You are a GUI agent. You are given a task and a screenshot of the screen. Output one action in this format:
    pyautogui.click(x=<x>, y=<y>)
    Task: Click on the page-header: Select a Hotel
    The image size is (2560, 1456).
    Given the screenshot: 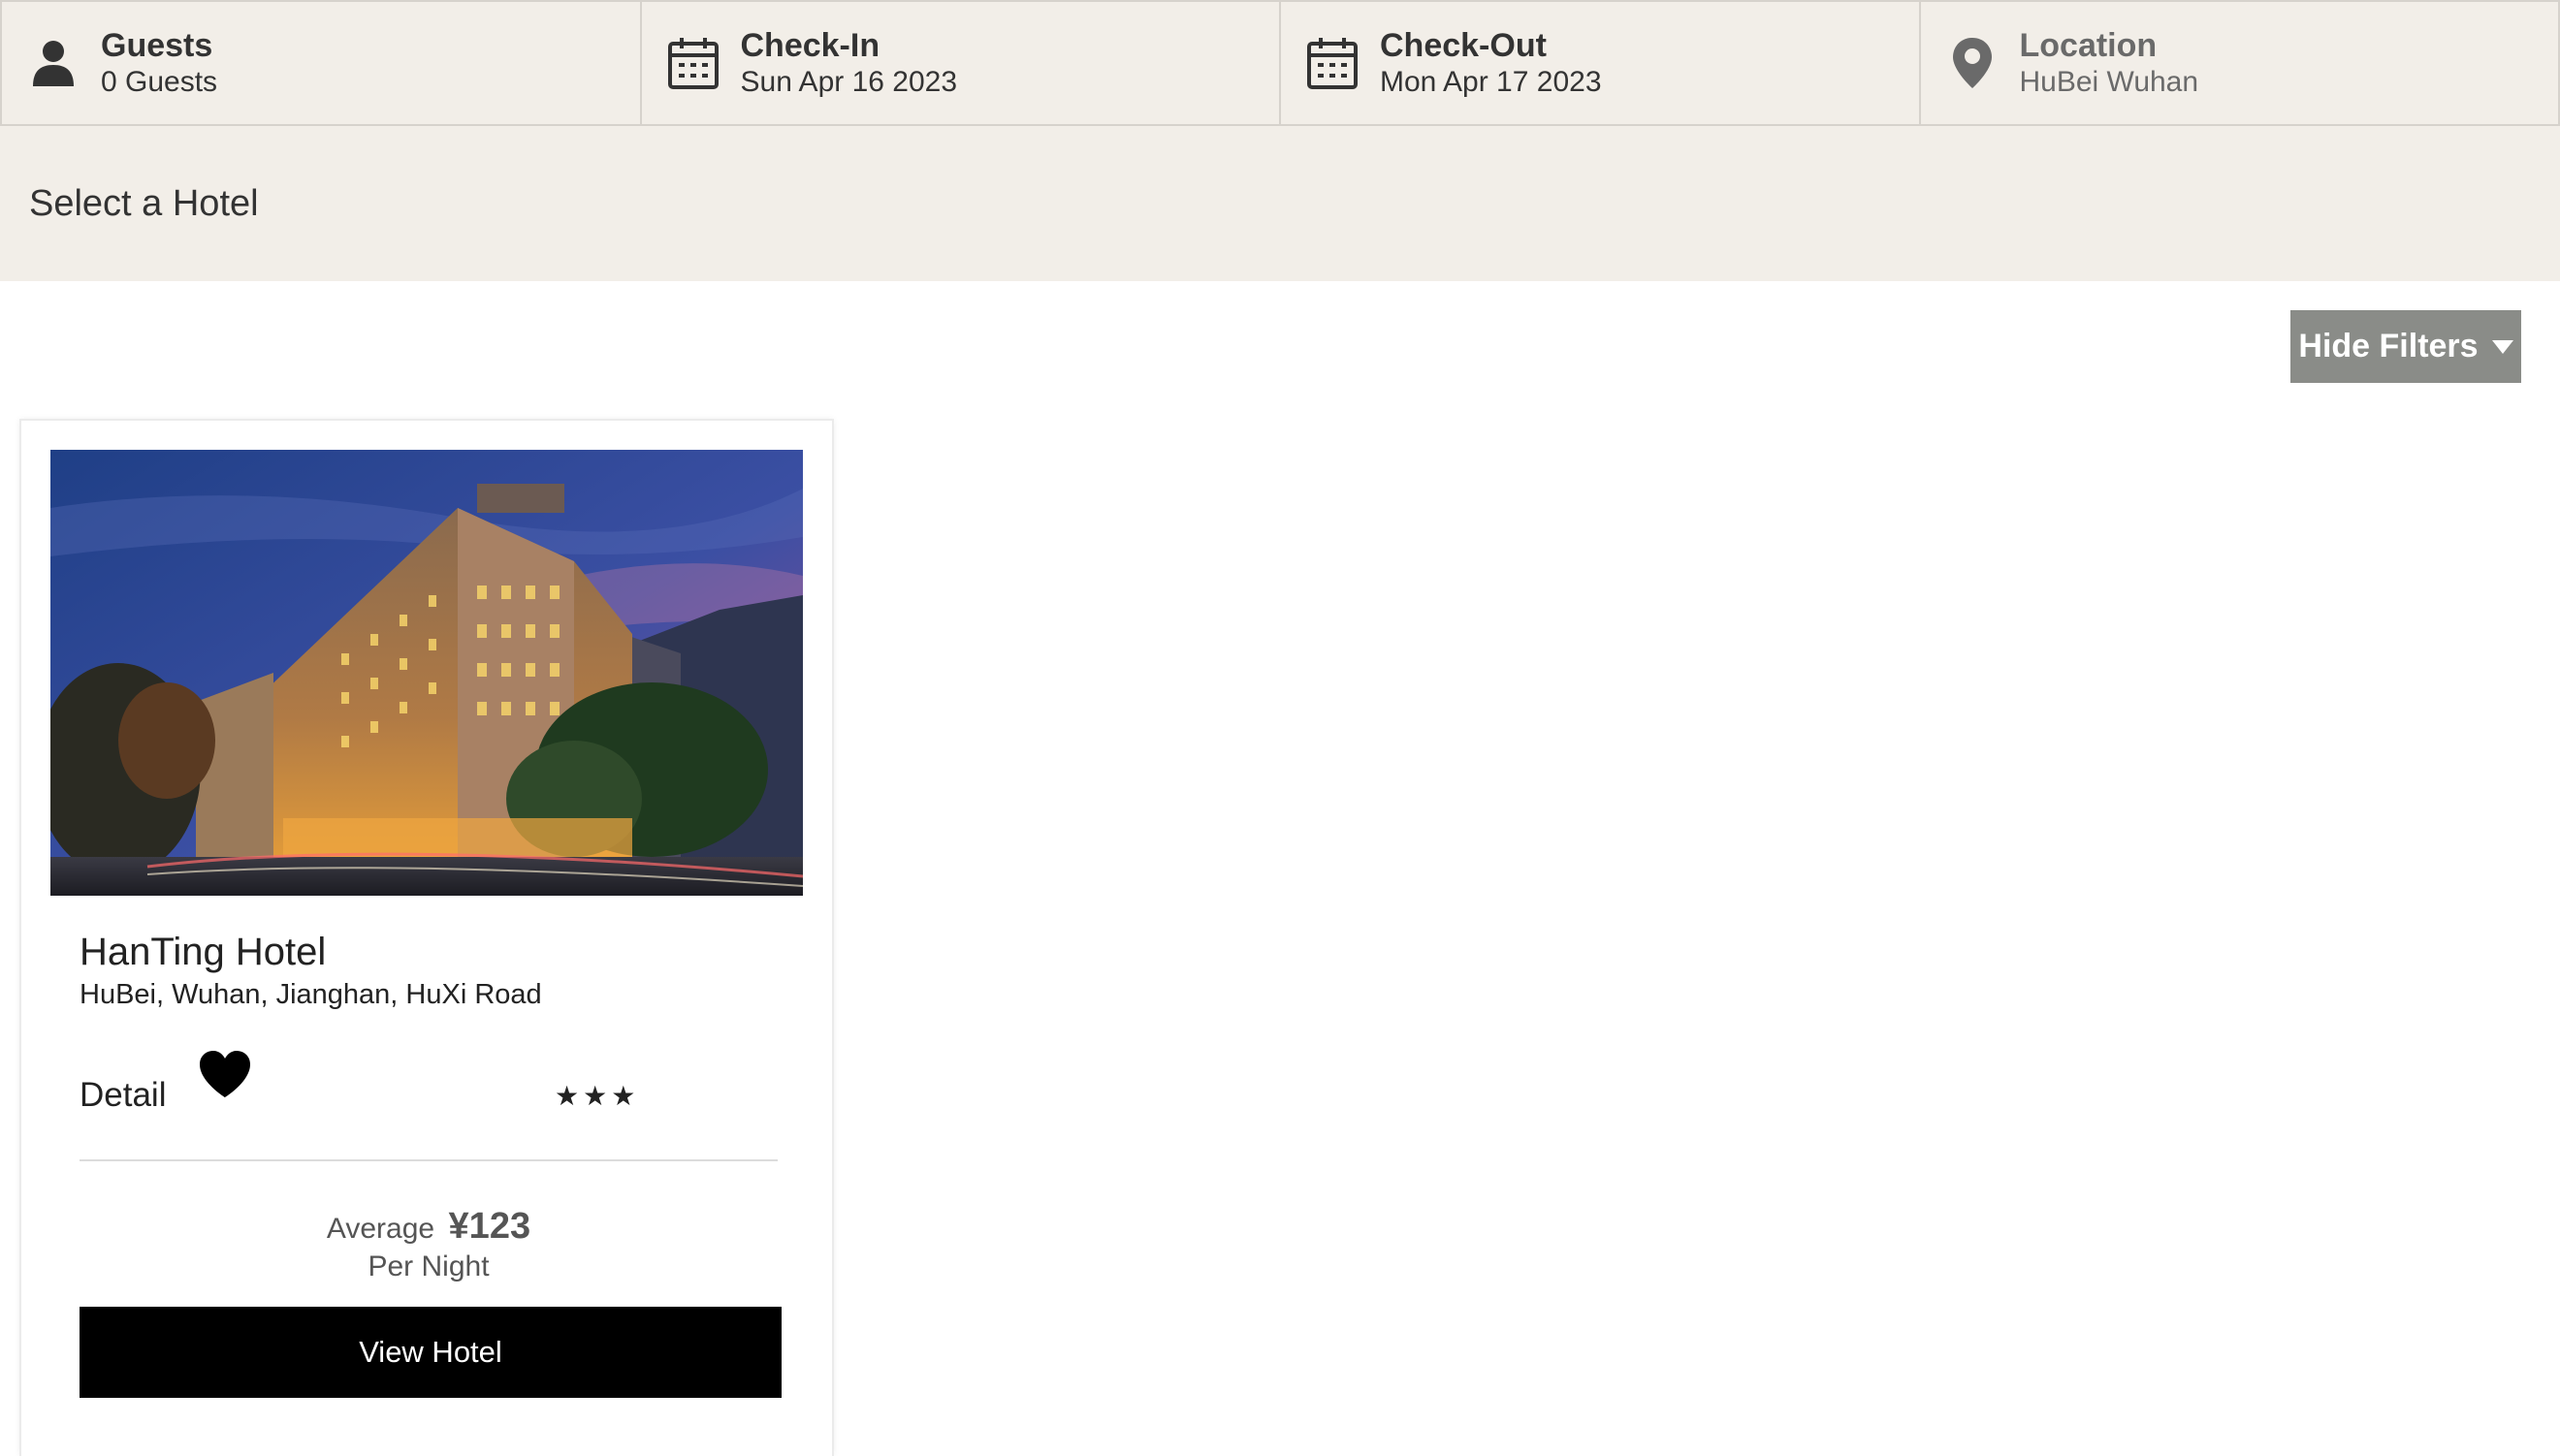 What is the action you would take?
    pyautogui.click(x=1280, y=204)
    